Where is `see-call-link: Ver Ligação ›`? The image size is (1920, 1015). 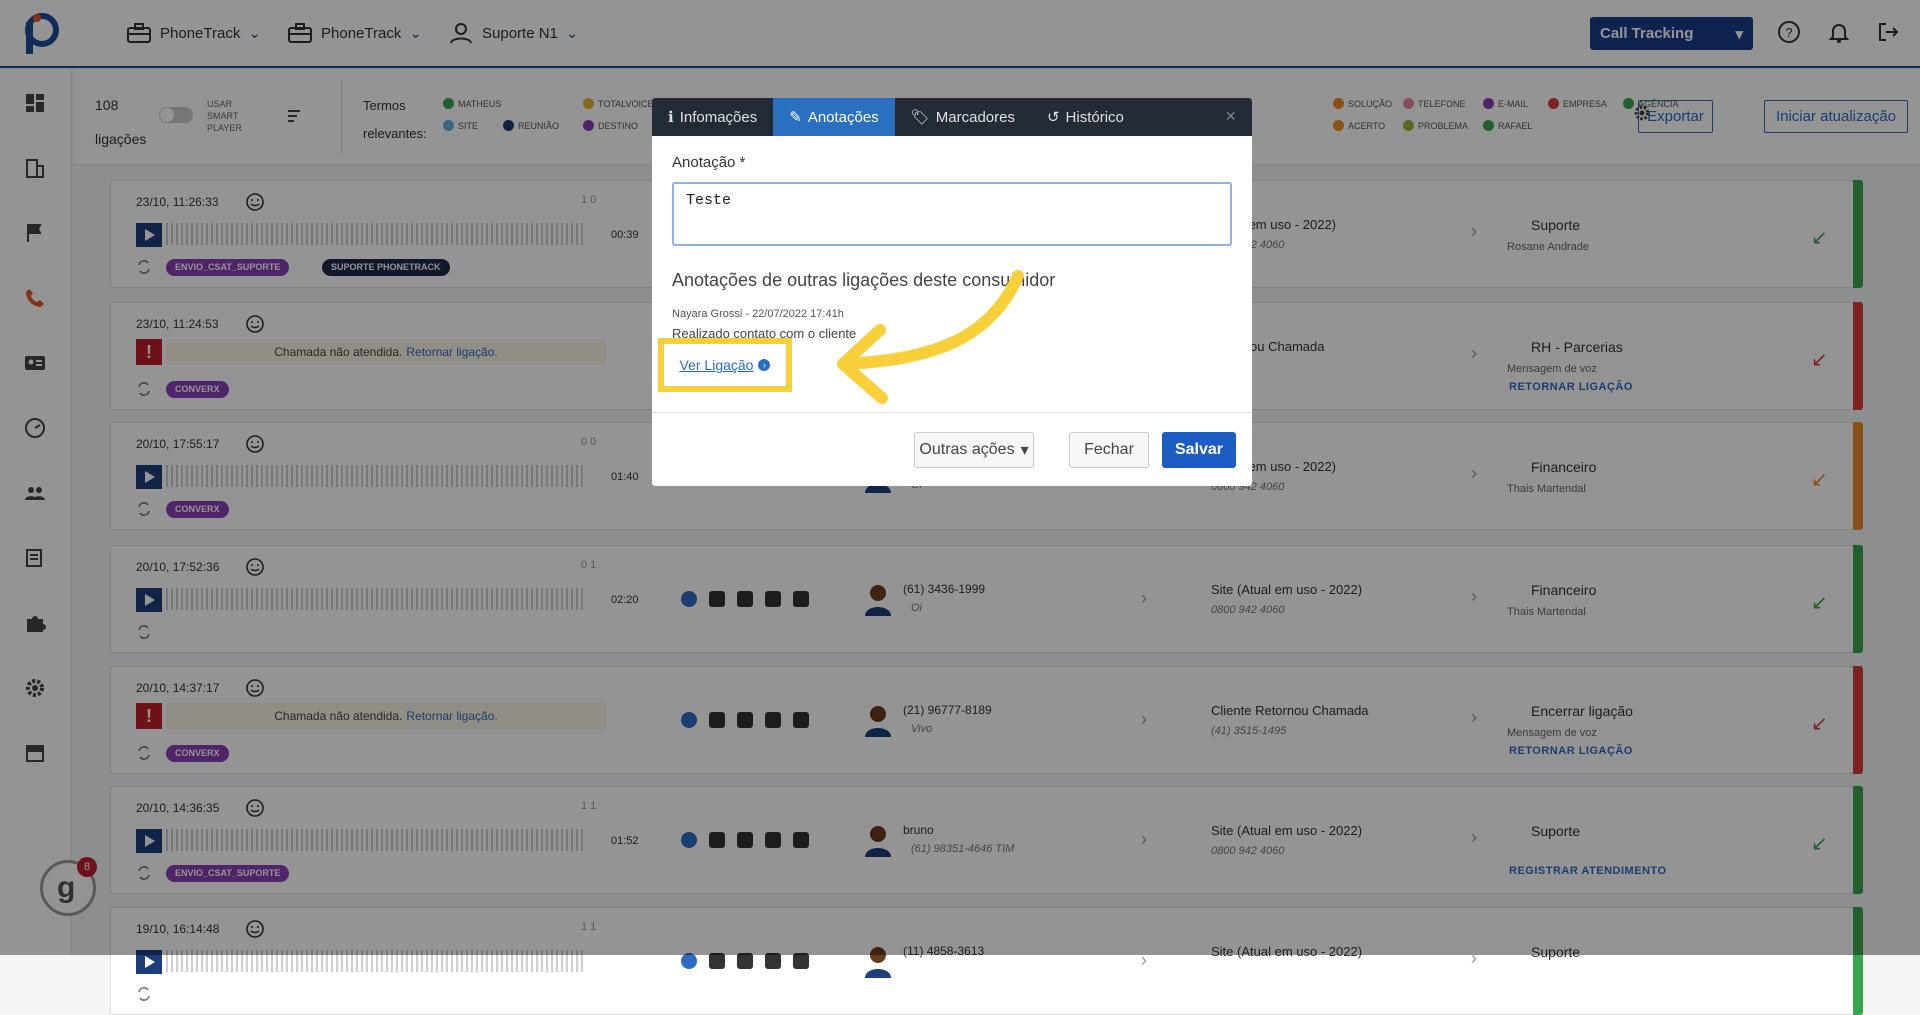
see-call-link: Ver Ligação › is located at coordinates (725, 365).